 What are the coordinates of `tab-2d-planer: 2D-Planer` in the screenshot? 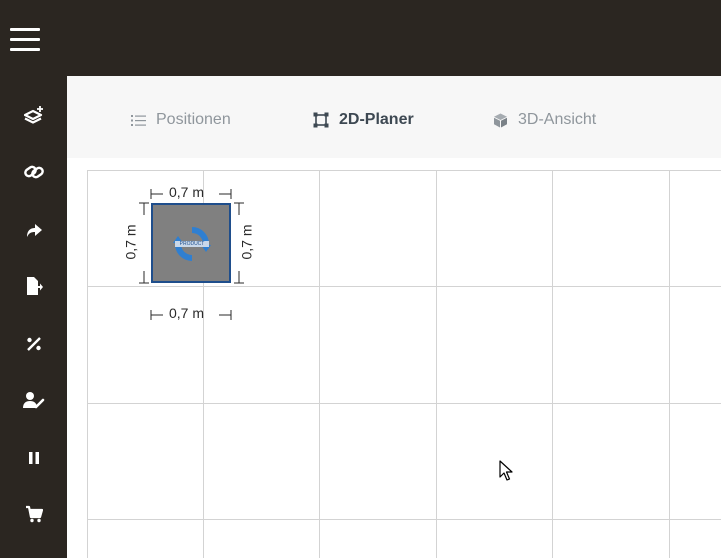 It's located at (363, 120).